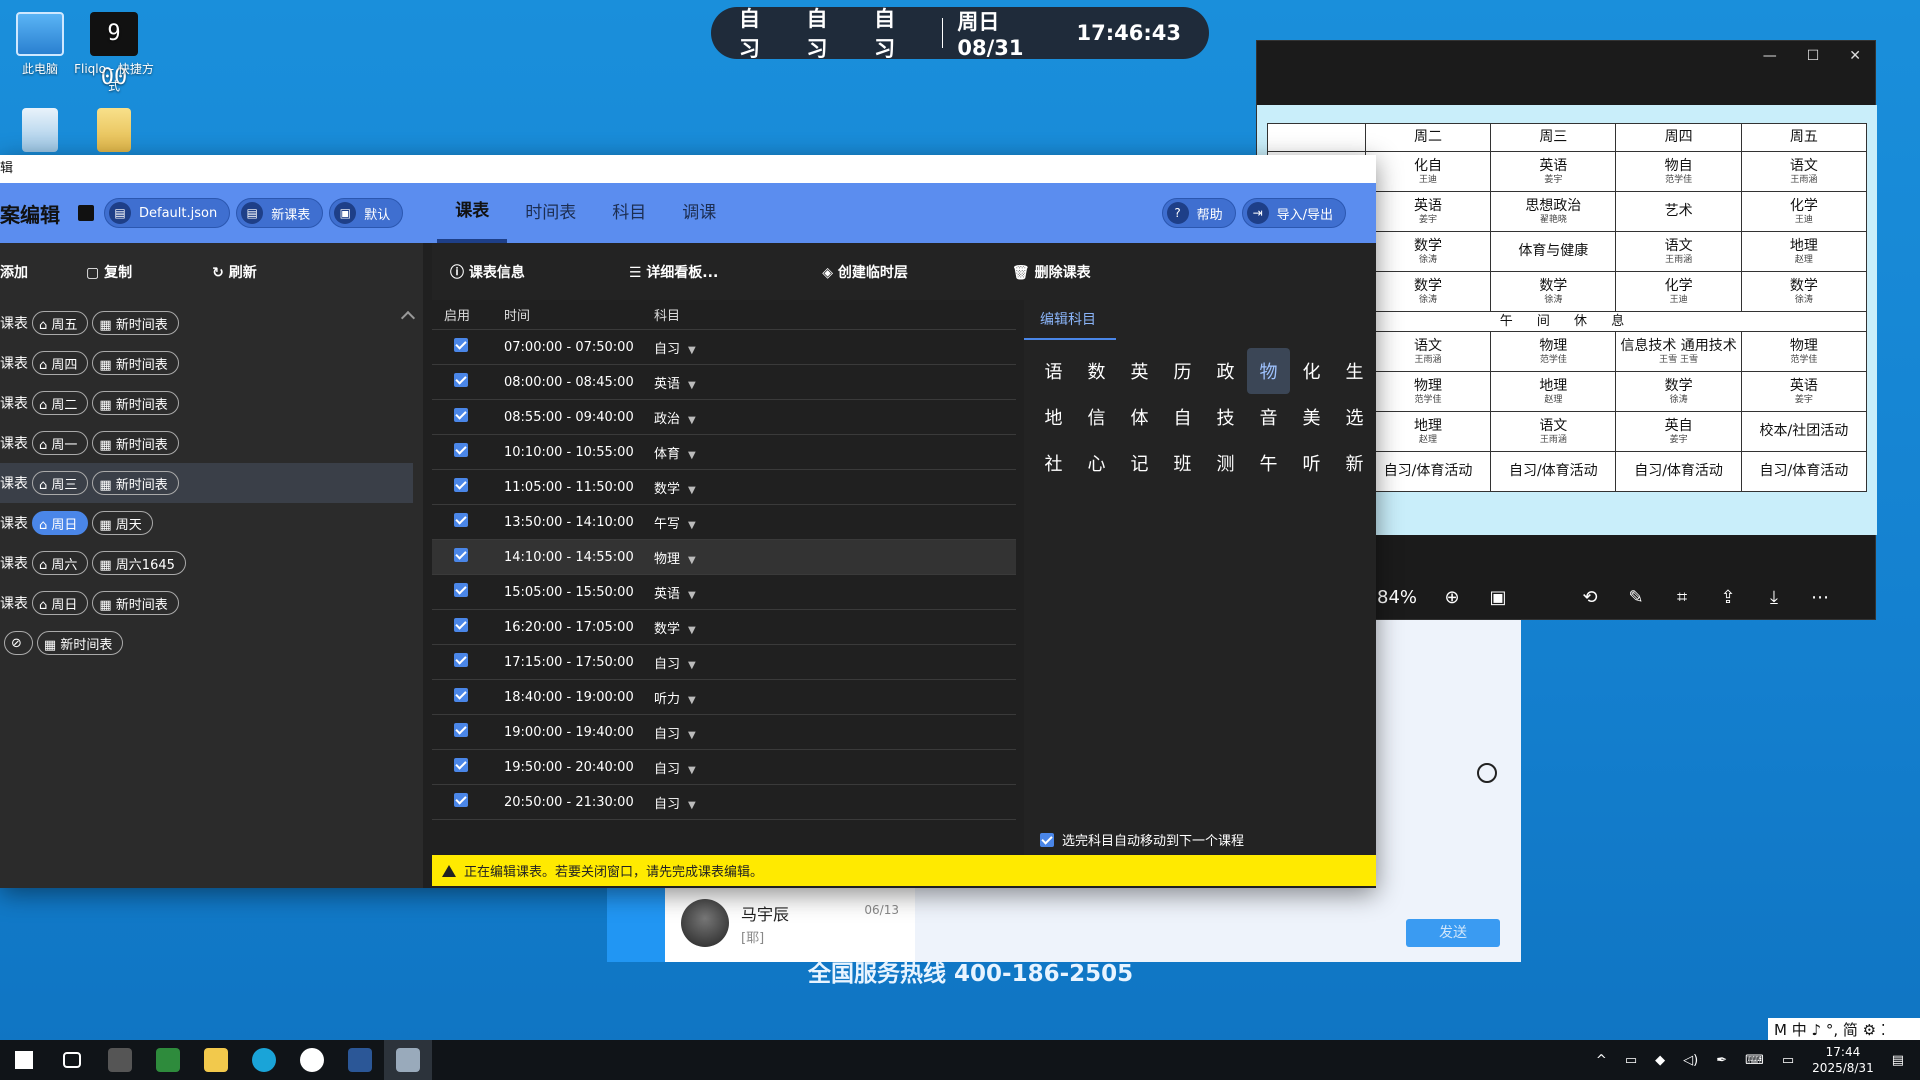 The width and height of the screenshot is (1920, 1080). I want to click on subject-button: 新, so click(1354, 463).